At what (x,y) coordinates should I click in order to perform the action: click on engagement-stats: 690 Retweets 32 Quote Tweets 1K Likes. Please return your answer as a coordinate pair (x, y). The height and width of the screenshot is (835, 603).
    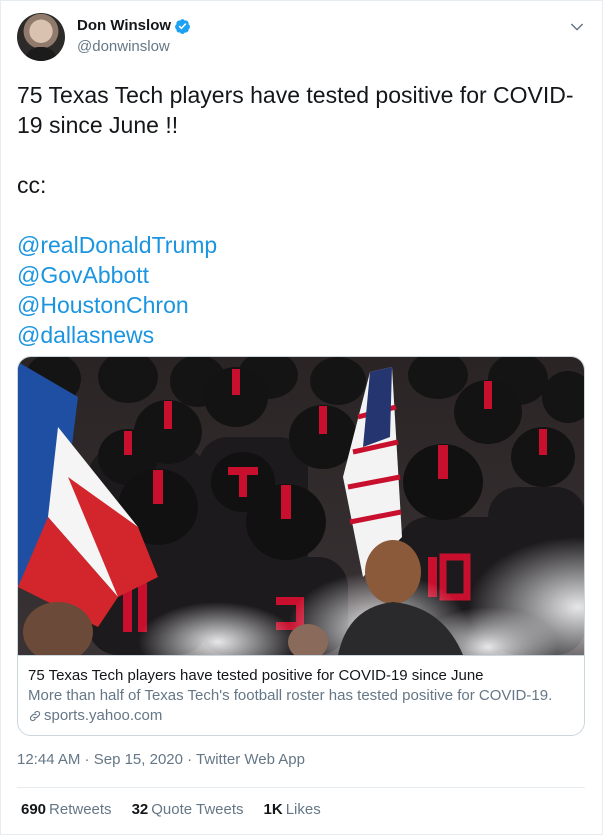
    Looking at the image, I should click on (171, 809).